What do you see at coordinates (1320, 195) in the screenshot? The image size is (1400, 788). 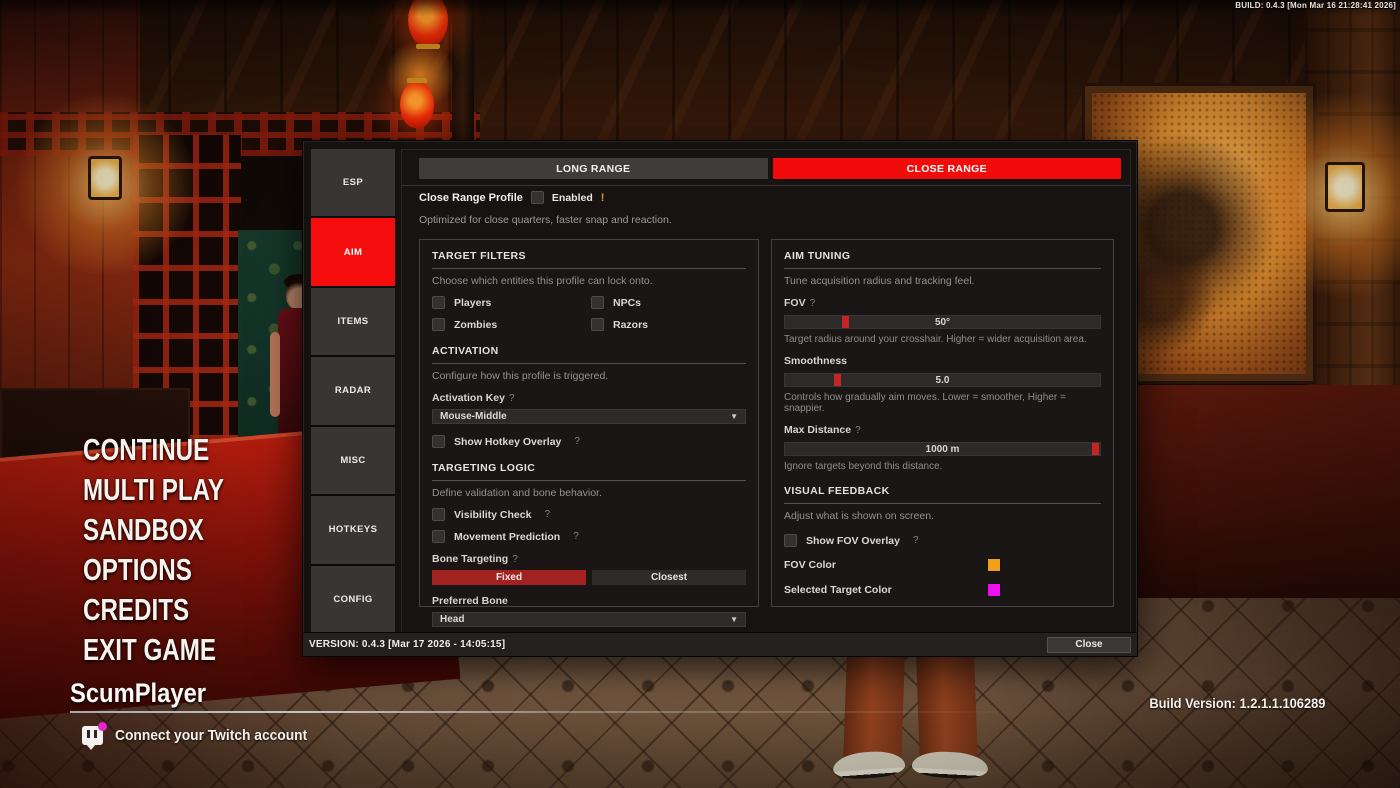 I see `wall-lamp-right` at bounding box center [1320, 195].